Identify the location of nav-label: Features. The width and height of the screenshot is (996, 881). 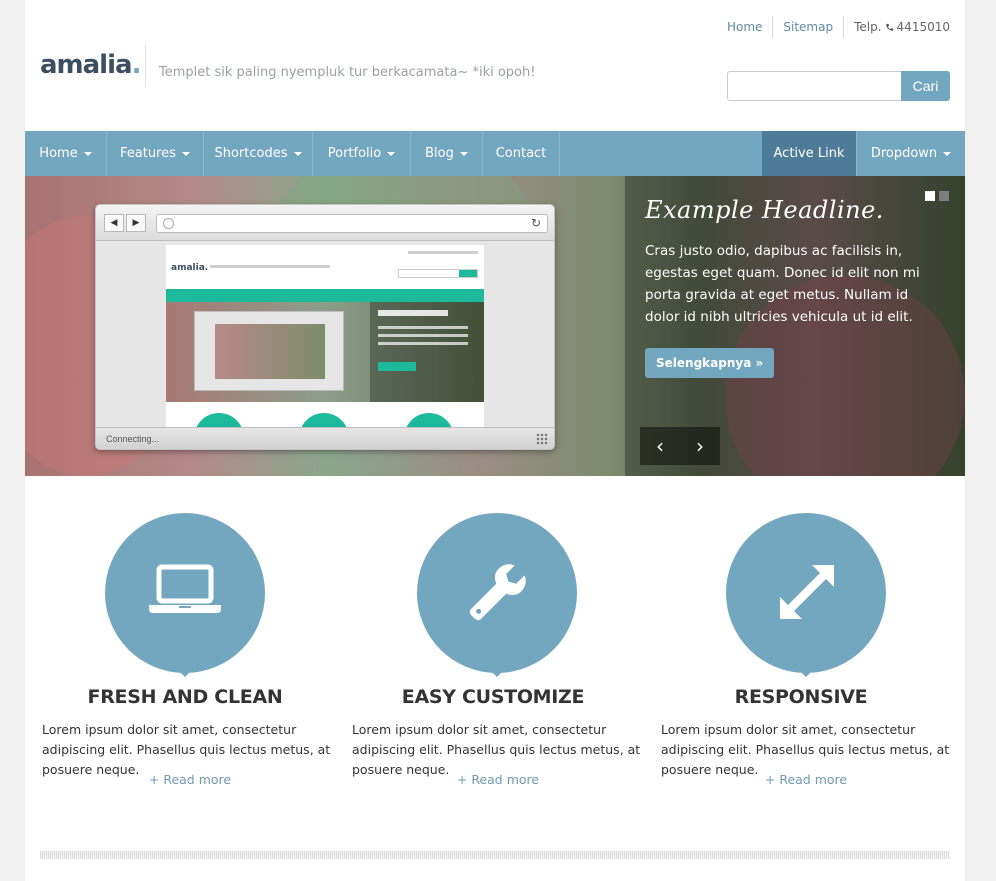
(148, 153).